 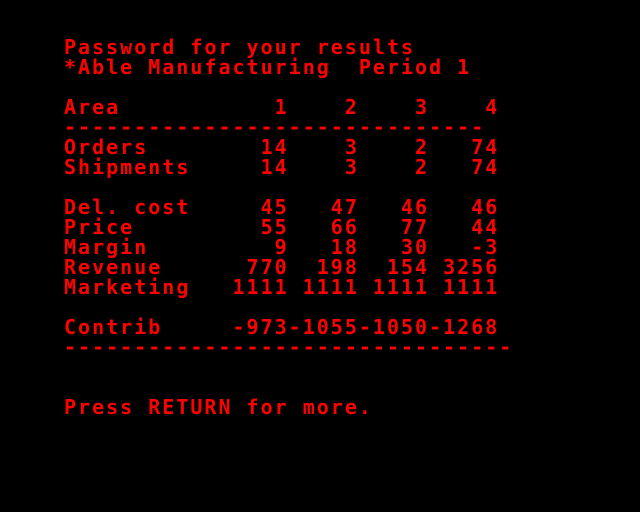 What do you see at coordinates (282, 207) in the screenshot?
I see `row-del-cost: Del. cost 45 47 46 46` at bounding box center [282, 207].